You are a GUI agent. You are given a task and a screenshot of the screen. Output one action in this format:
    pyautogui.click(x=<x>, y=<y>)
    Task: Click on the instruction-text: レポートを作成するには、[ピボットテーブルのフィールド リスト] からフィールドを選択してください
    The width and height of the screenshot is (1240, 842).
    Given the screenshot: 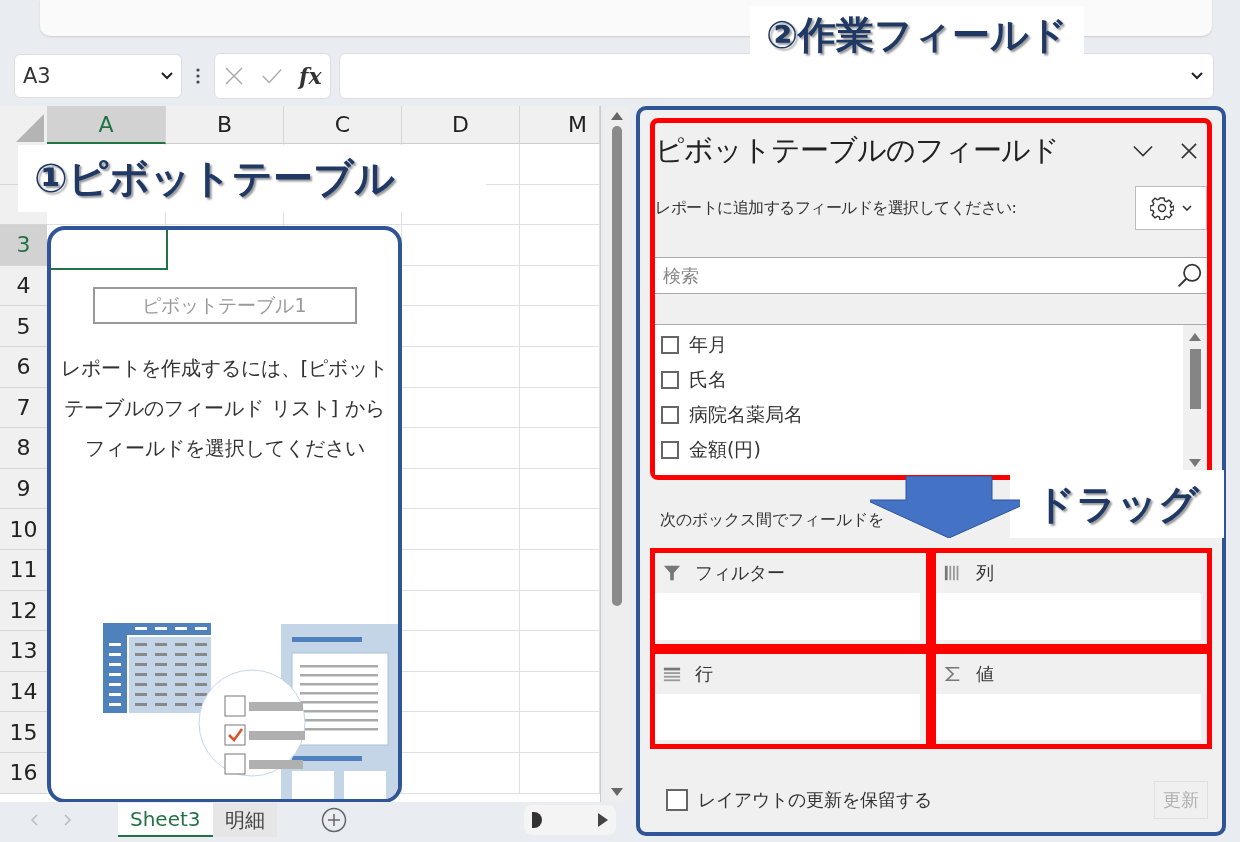 What is the action you would take?
    pyautogui.click(x=224, y=408)
    